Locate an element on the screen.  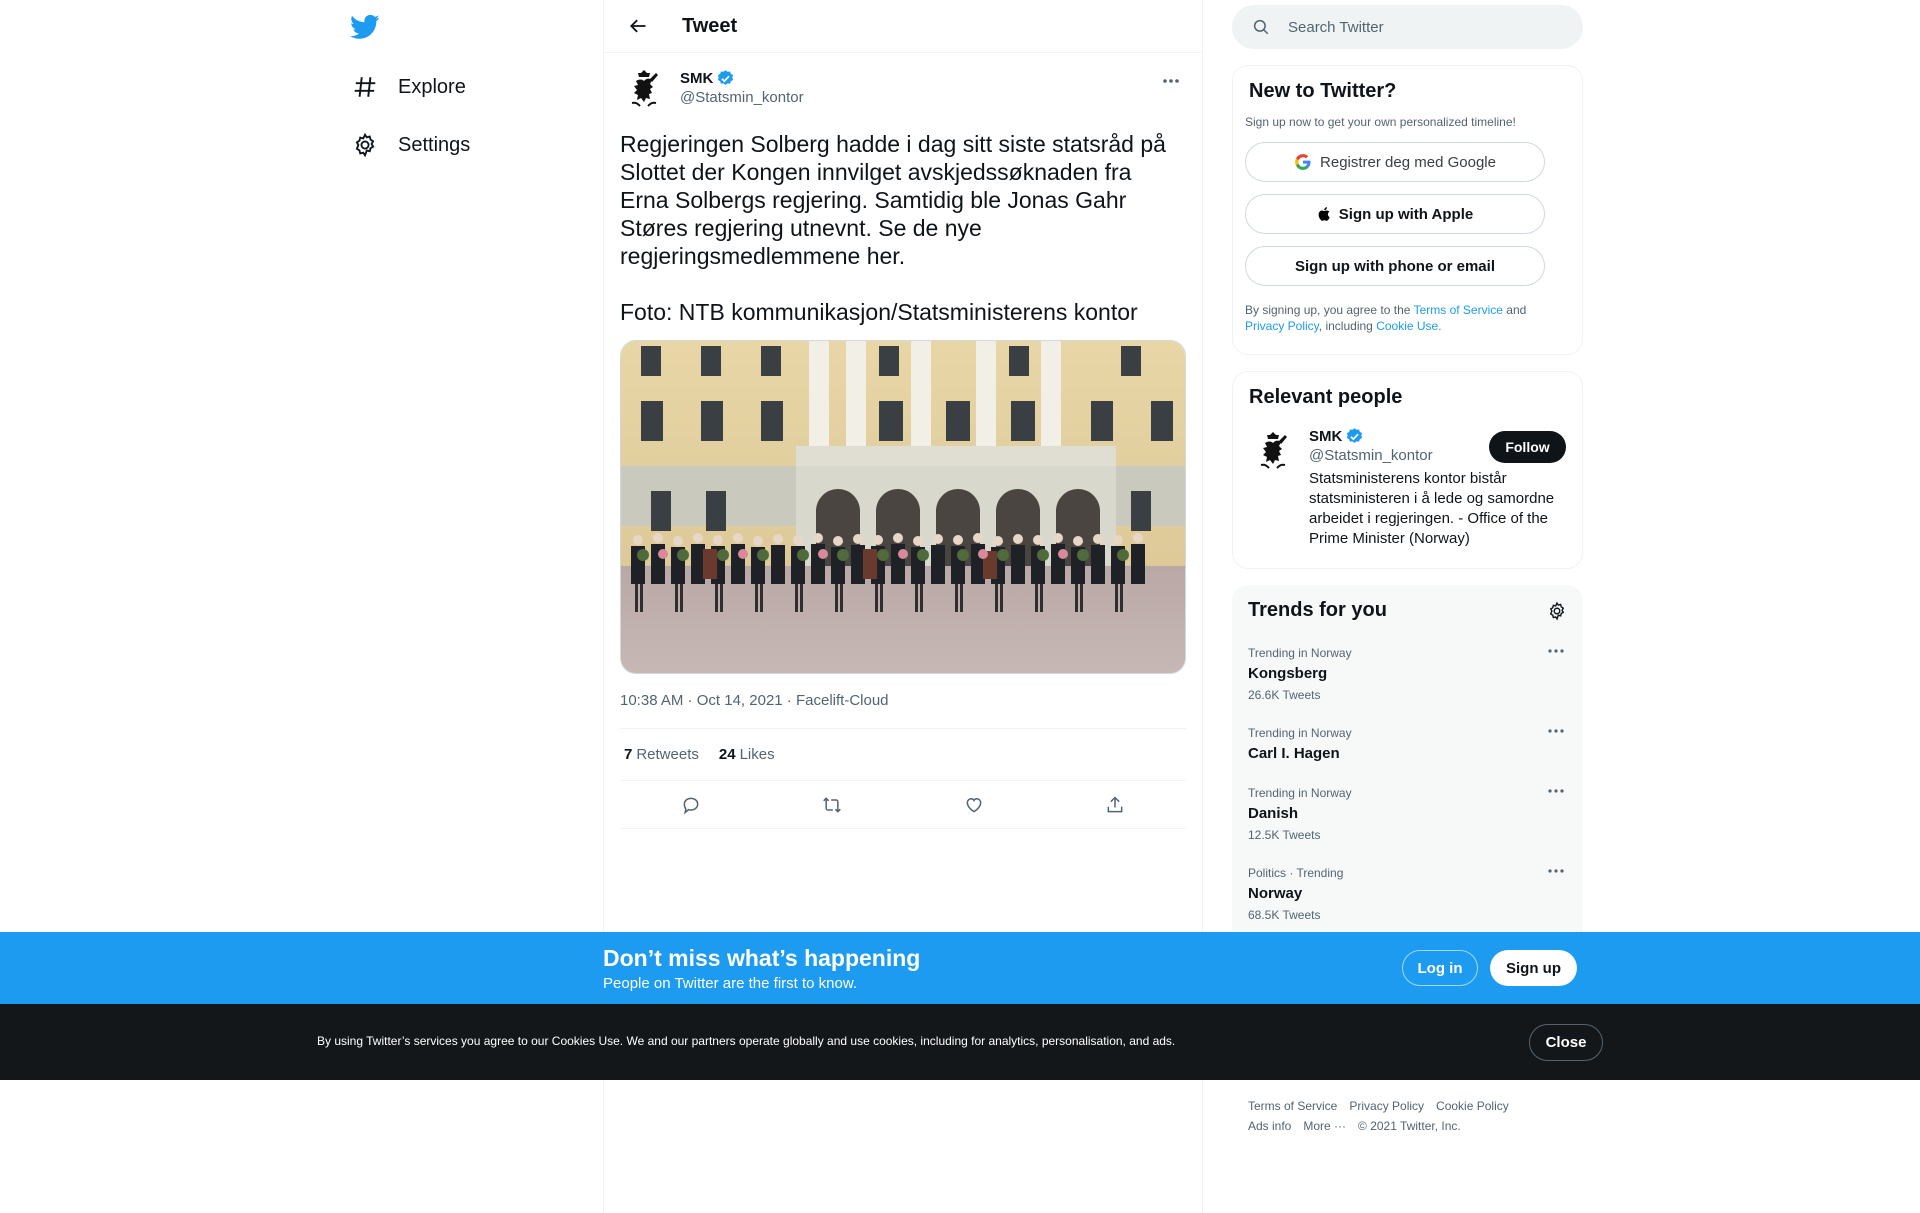
trend-name: Kongsberg is located at coordinates (1288, 673).